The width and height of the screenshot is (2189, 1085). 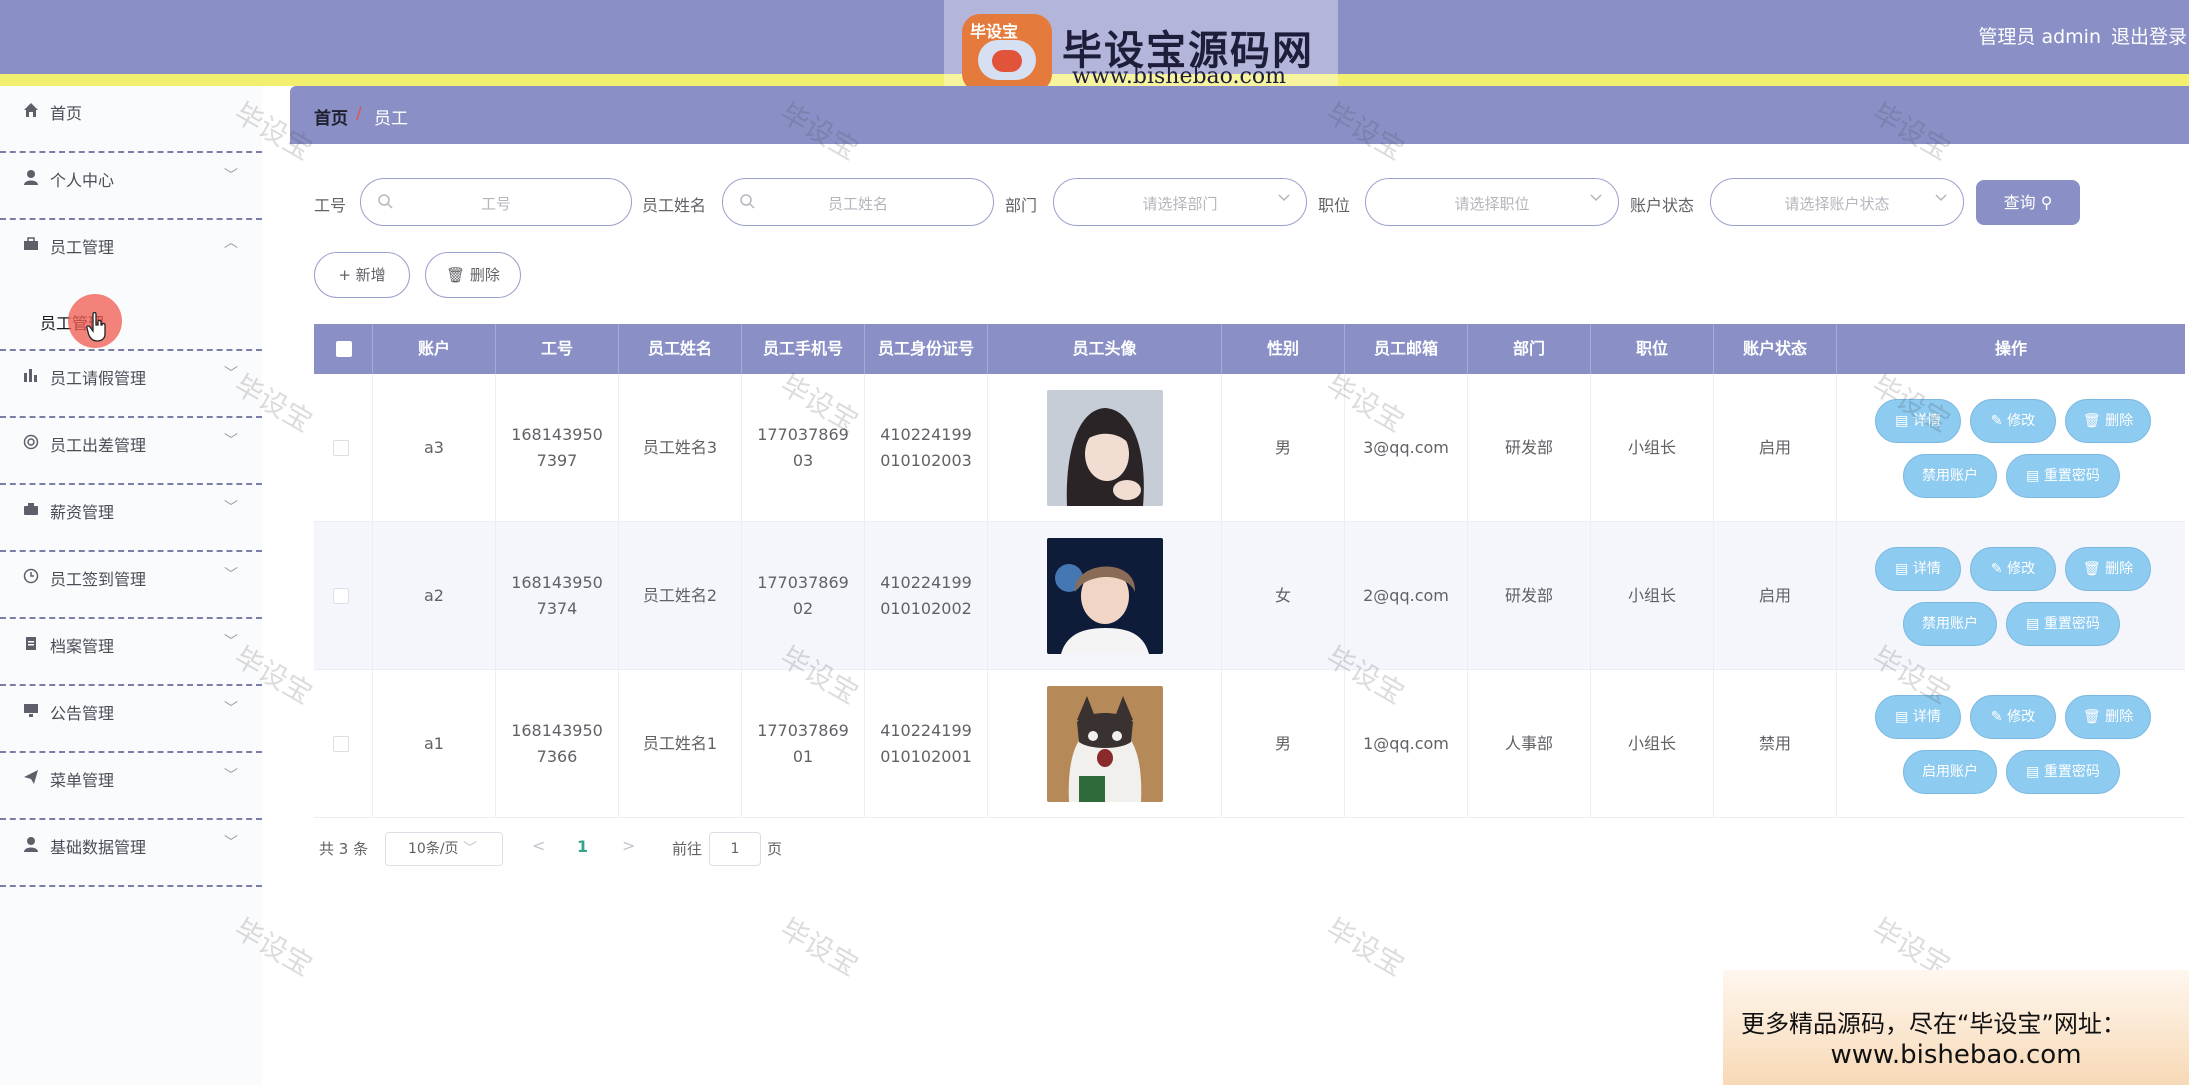 I want to click on sidebar-item-profile: 个人中心 ﹀, so click(x=131, y=186).